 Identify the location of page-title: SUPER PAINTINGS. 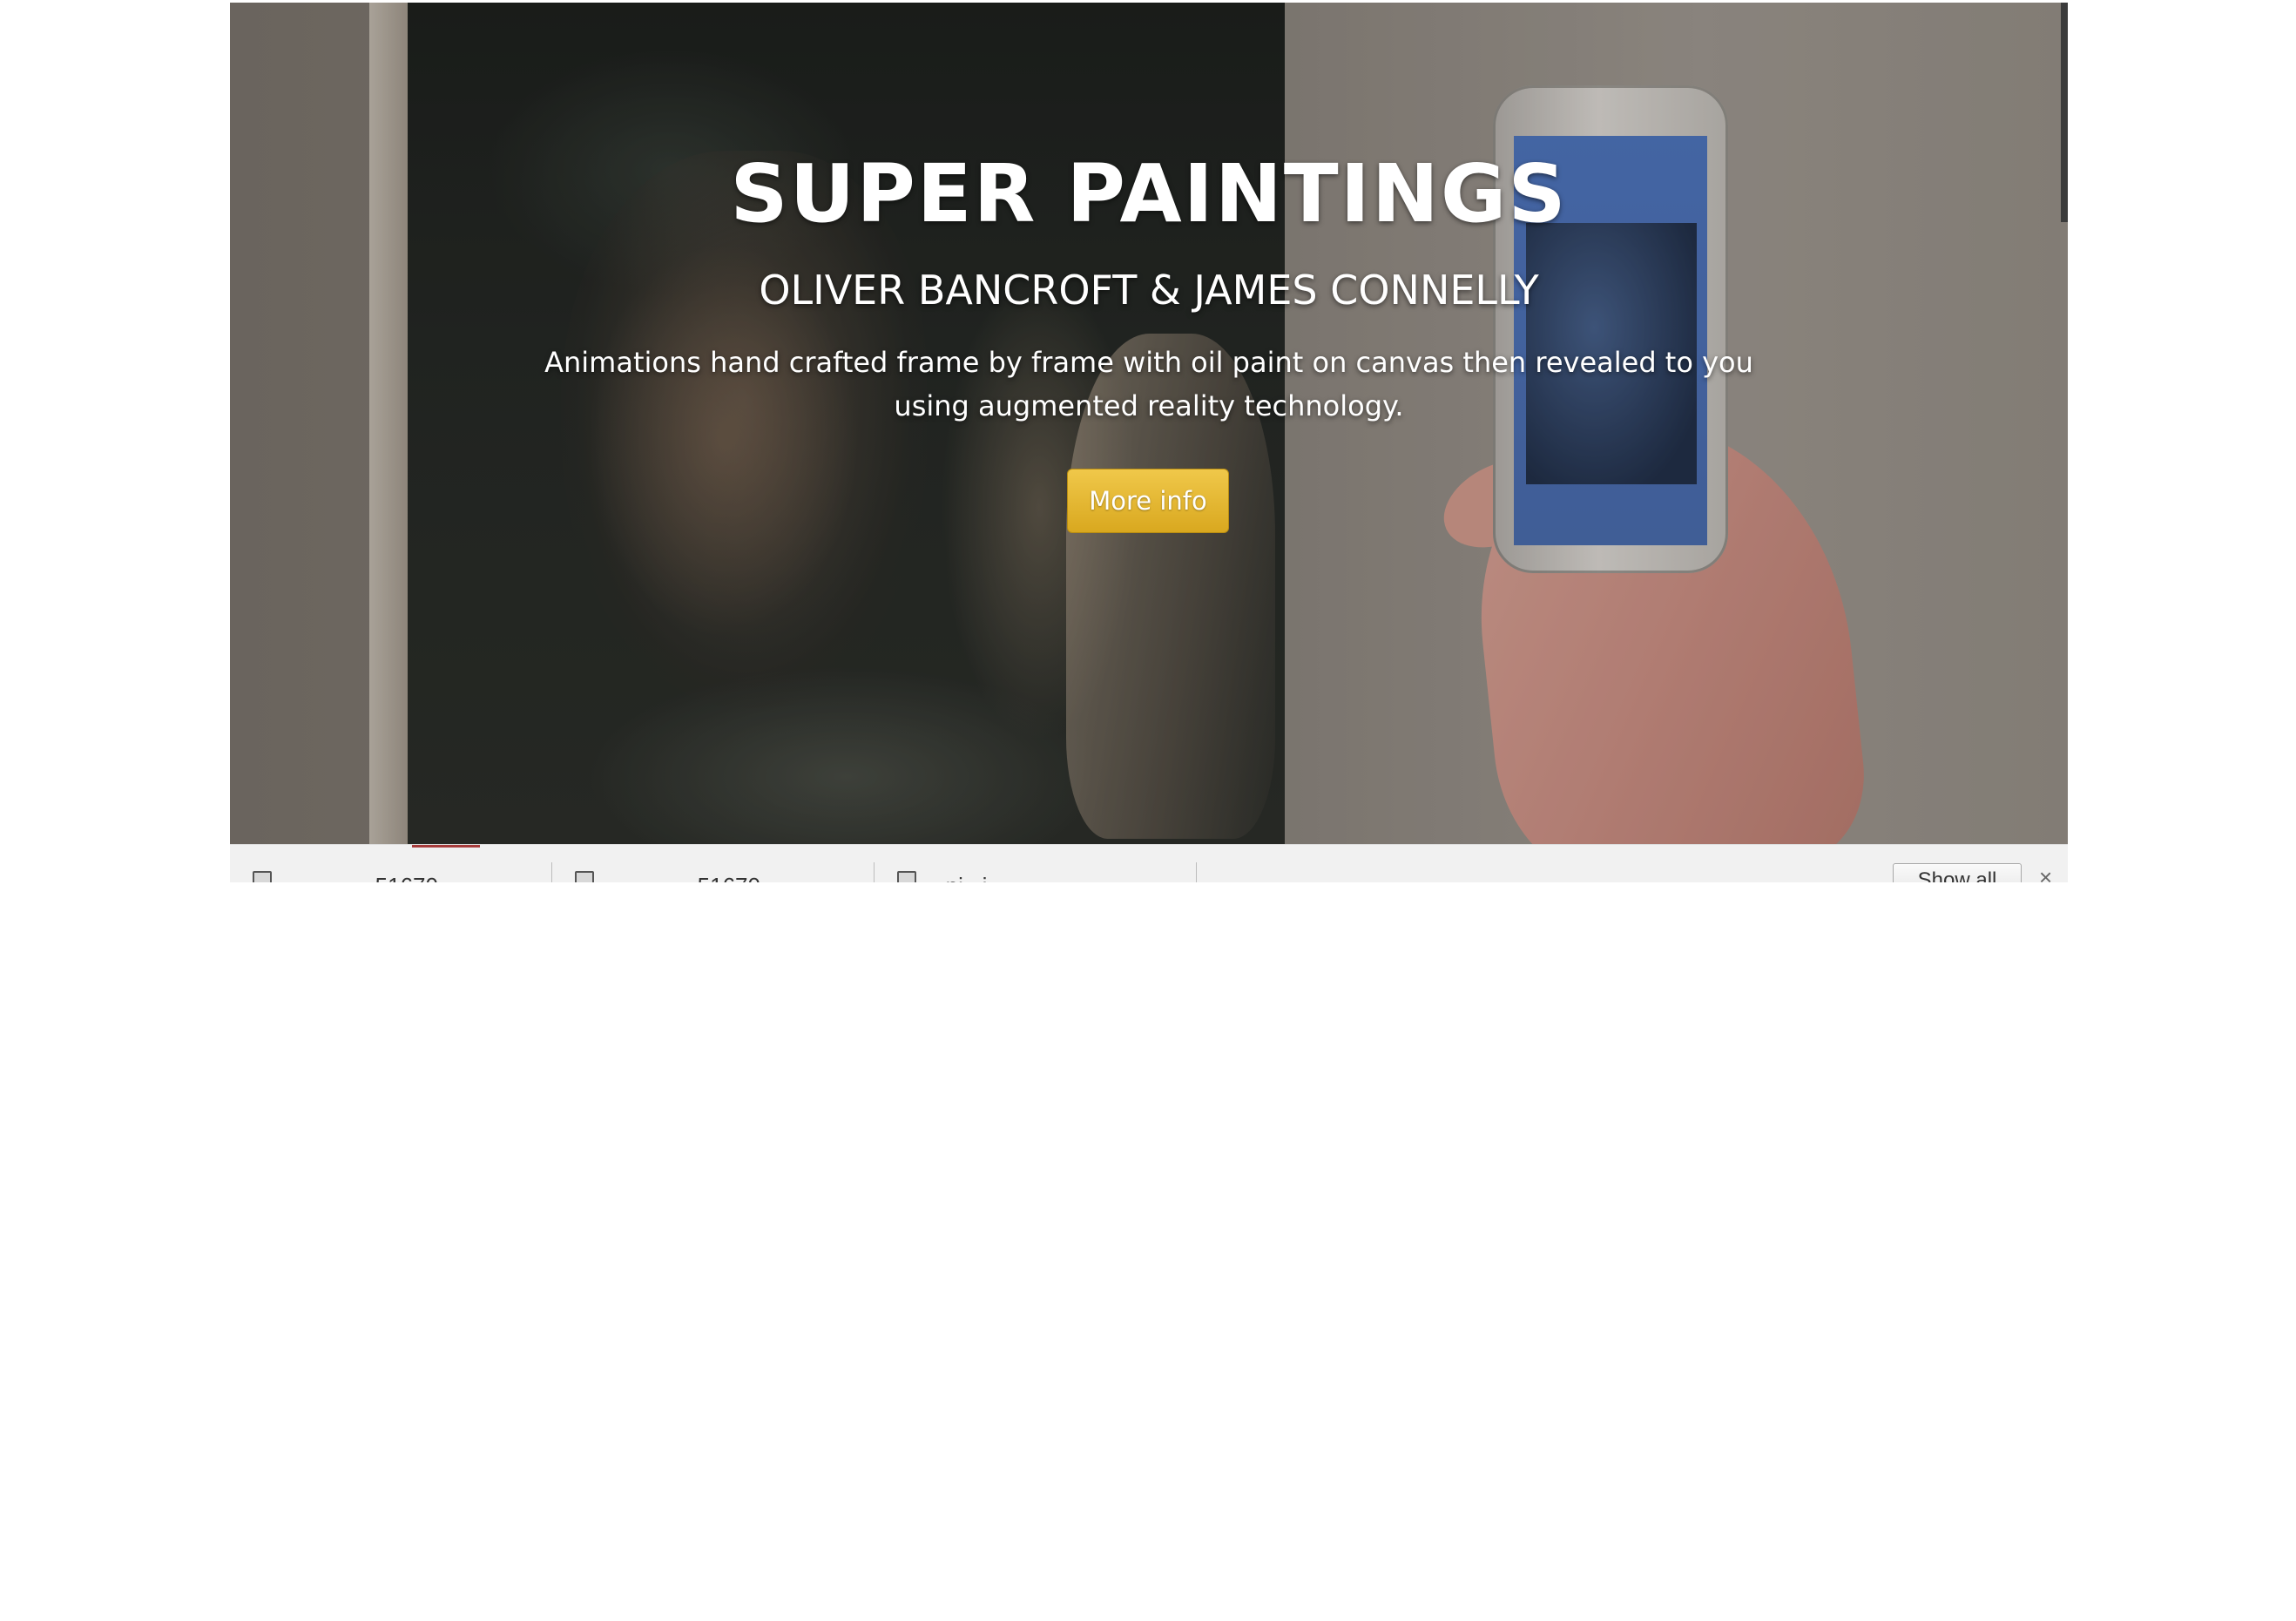
(1149, 193).